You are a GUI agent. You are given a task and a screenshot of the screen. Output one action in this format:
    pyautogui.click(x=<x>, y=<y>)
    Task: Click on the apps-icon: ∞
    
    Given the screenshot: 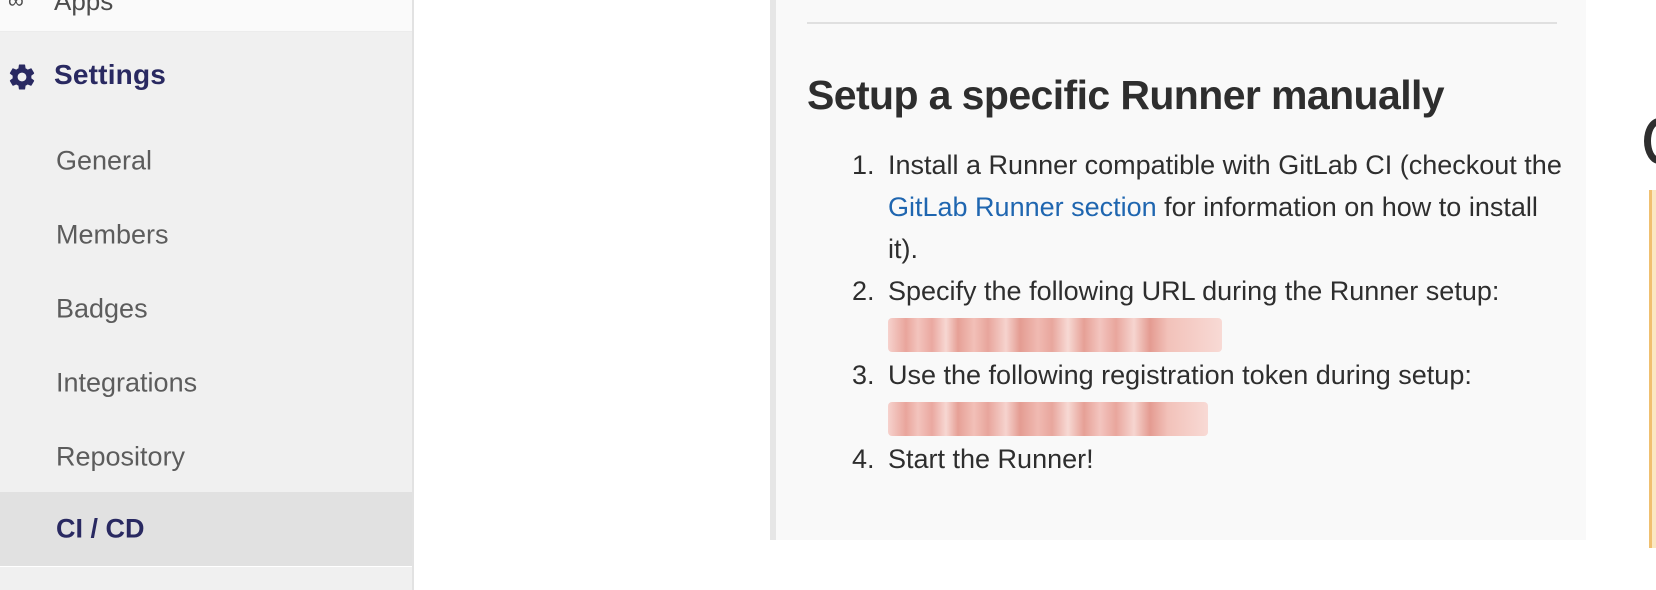 What is the action you would take?
    pyautogui.click(x=16, y=6)
    